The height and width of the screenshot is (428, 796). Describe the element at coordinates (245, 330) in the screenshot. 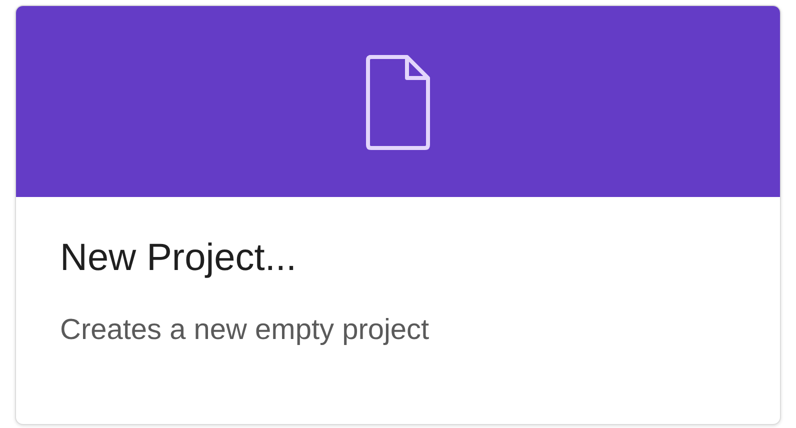

I see `card-description: Creates a new empty project` at that location.